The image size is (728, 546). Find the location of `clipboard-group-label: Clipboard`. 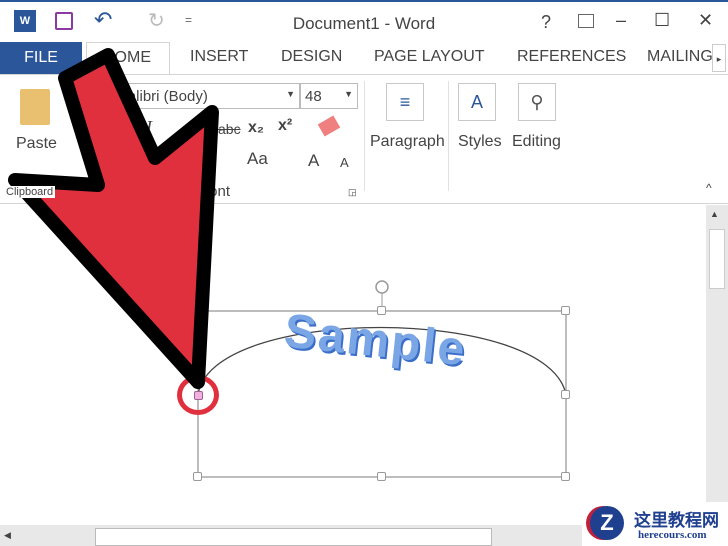

clipboard-group-label: Clipboard is located at coordinates (30, 192).